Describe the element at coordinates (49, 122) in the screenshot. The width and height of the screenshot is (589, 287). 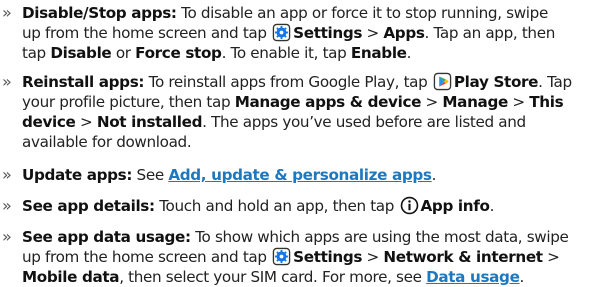
I see `menu-term: device` at that location.